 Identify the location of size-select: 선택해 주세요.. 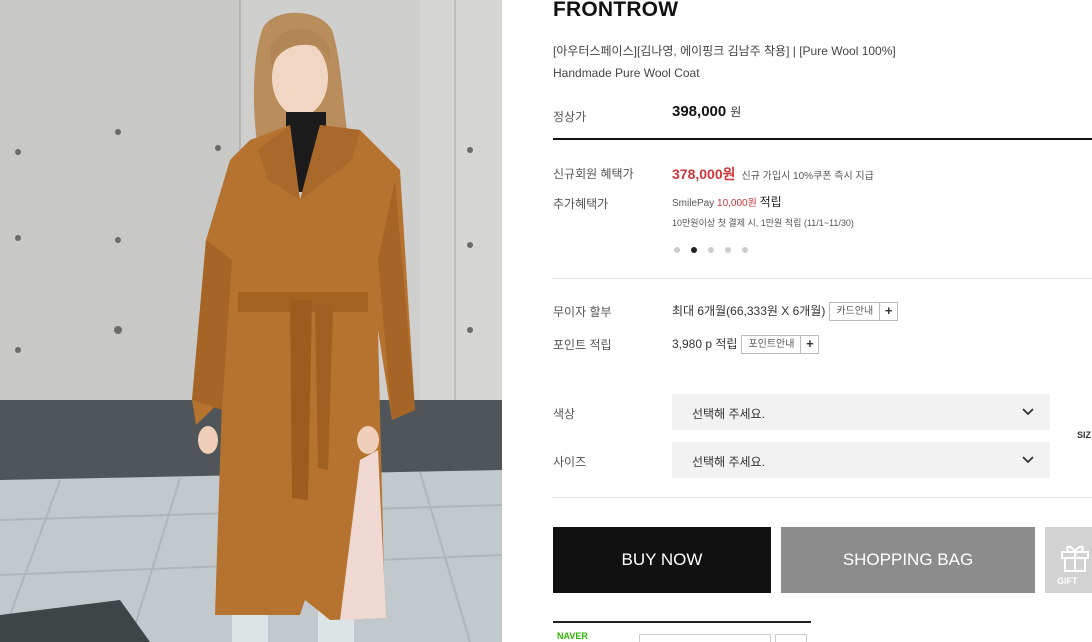
(861, 460).